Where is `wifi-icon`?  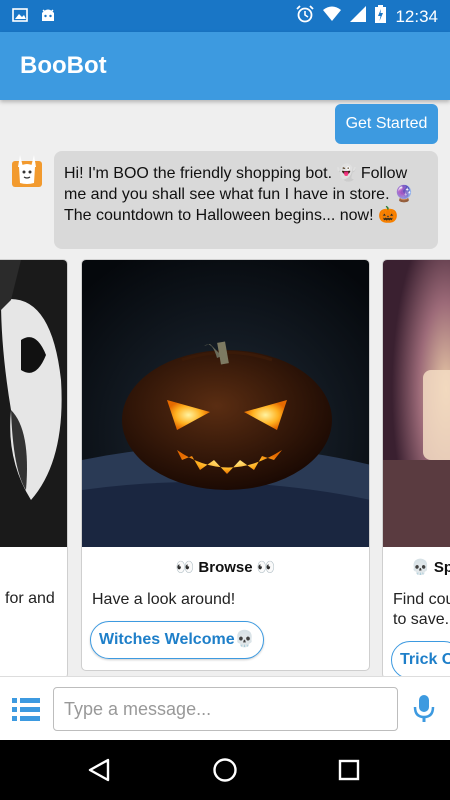
wifi-icon is located at coordinates (332, 16).